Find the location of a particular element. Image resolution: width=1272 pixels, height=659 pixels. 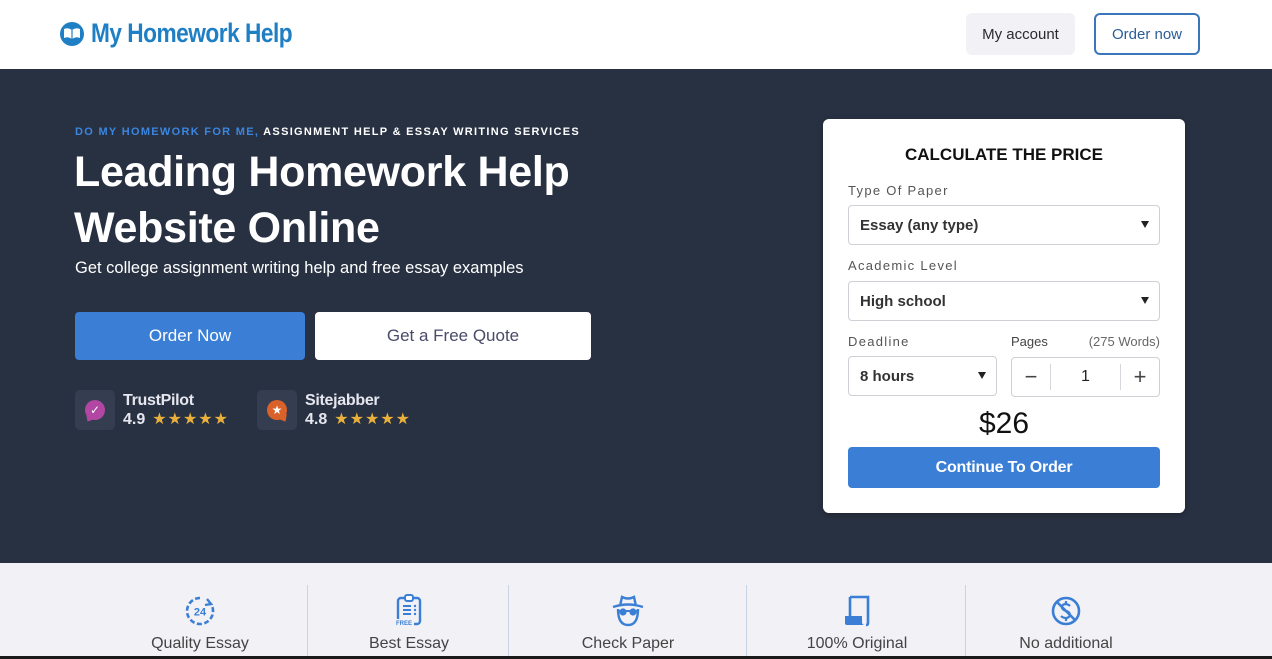

feature-label: Check Paper is located at coordinates (628, 643).